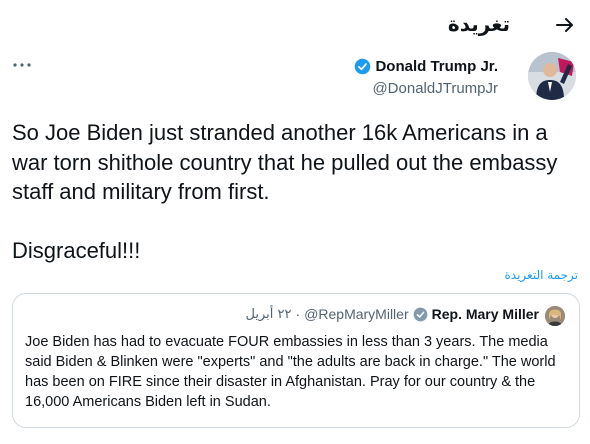 The width and height of the screenshot is (590, 444). What do you see at coordinates (356, 314) in the screenshot?
I see `quoted-author-handle: @RepMaryMiller` at bounding box center [356, 314].